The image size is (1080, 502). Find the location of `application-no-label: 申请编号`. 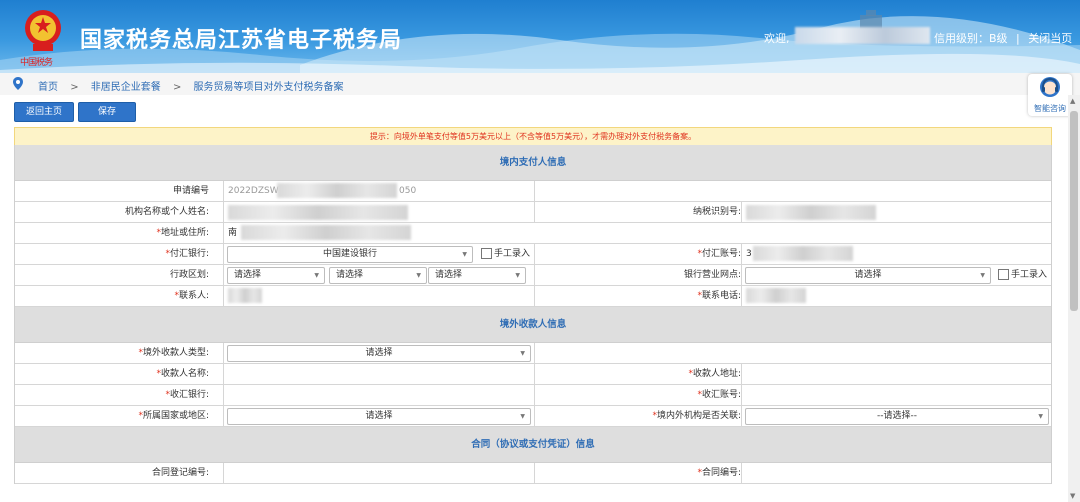

application-no-label: 申请编号 is located at coordinates (190, 191).